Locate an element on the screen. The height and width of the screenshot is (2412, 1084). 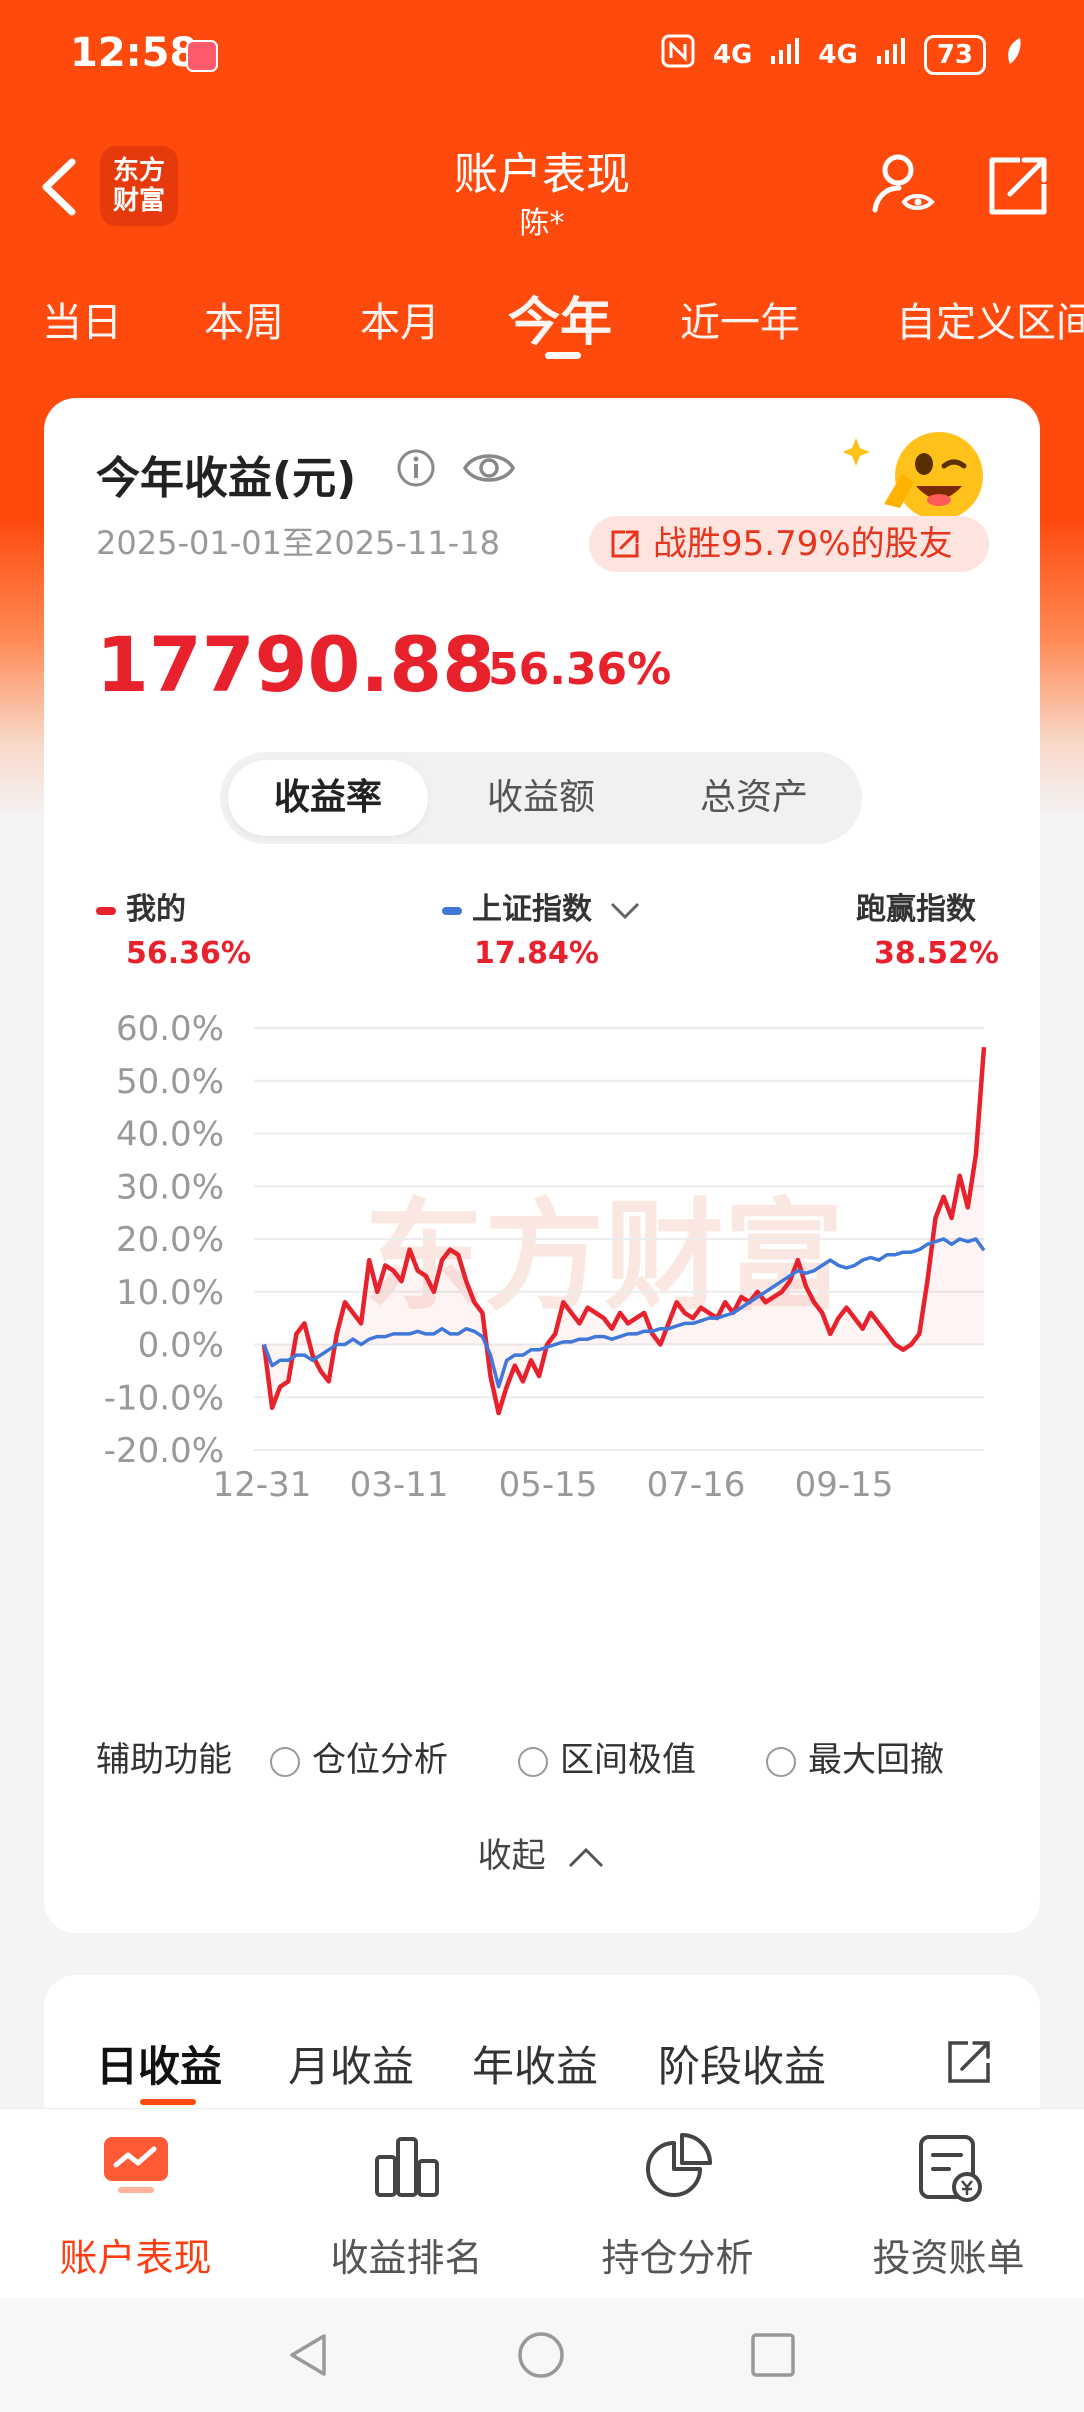
x-tick-label: 03-11 is located at coordinates (399, 1481).